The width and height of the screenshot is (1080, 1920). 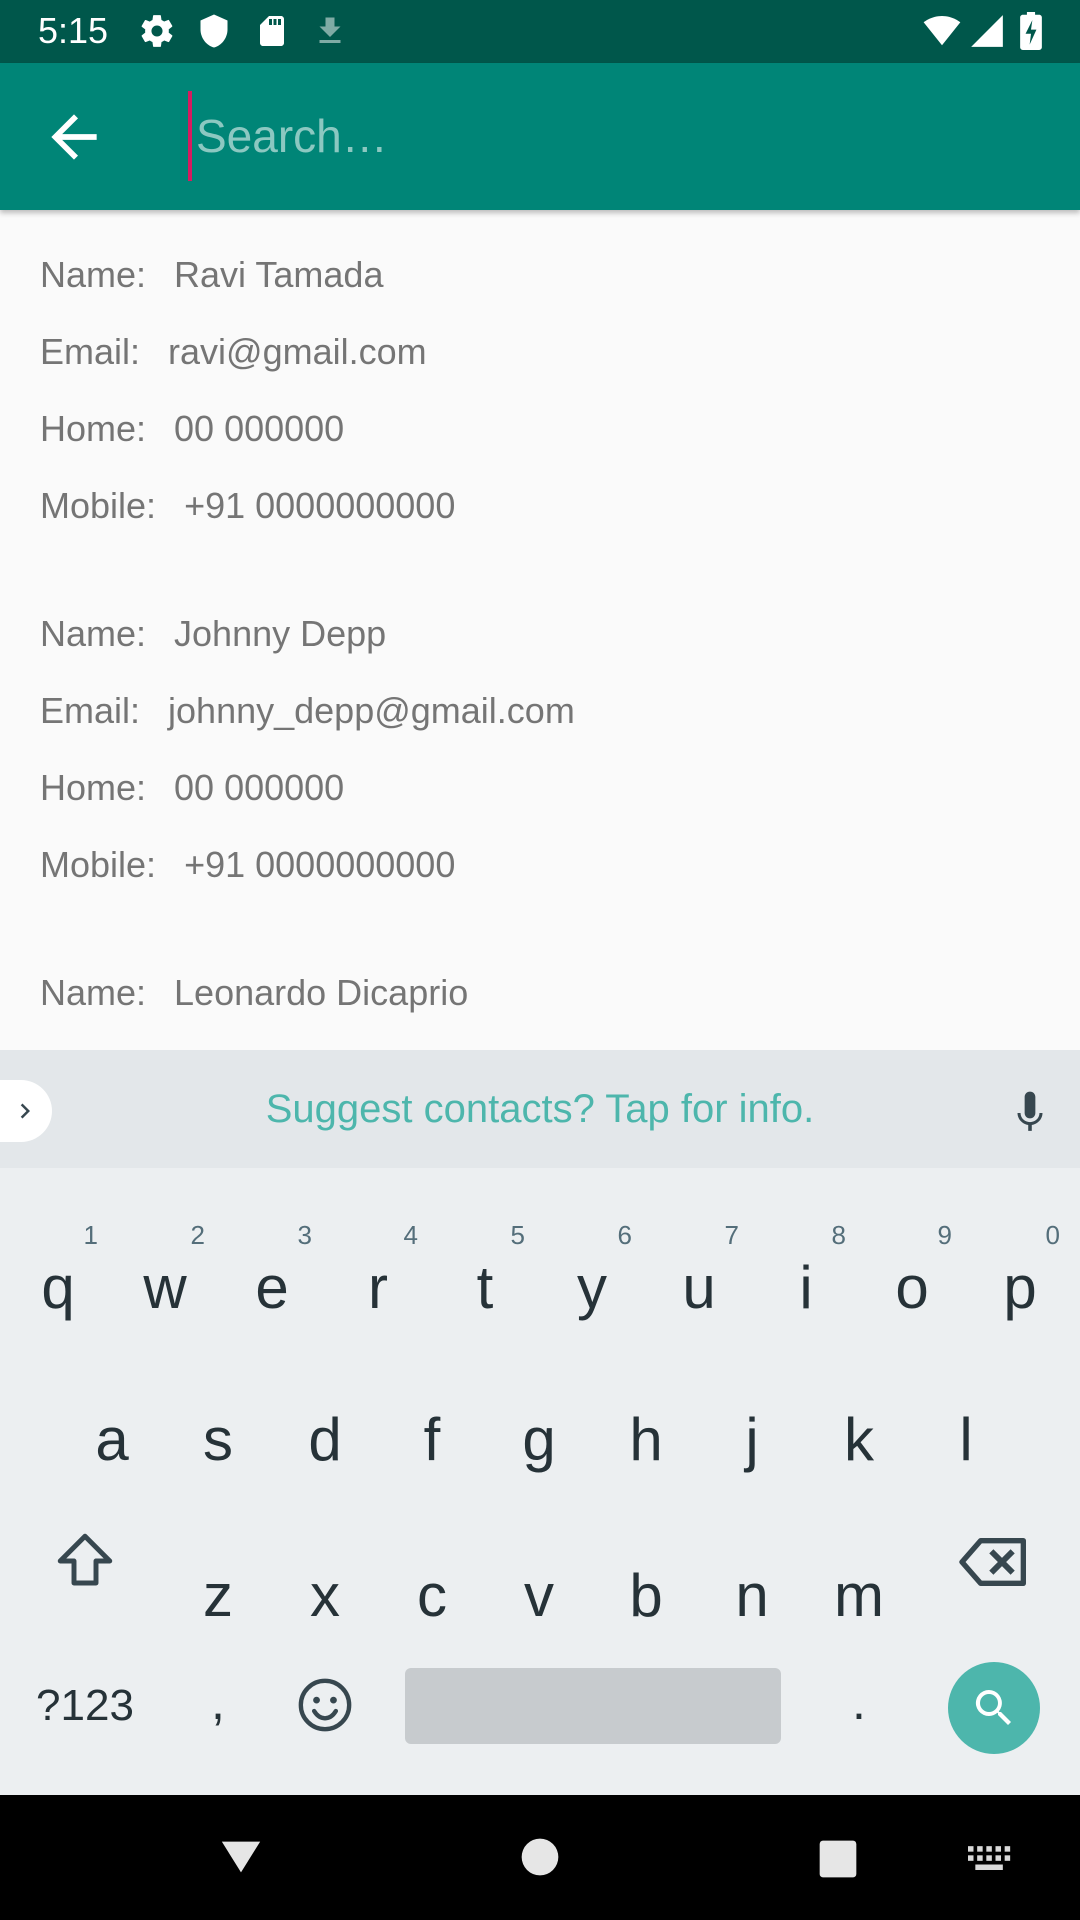 What do you see at coordinates (517, 1235) in the screenshot?
I see `key-t-hint: 5` at bounding box center [517, 1235].